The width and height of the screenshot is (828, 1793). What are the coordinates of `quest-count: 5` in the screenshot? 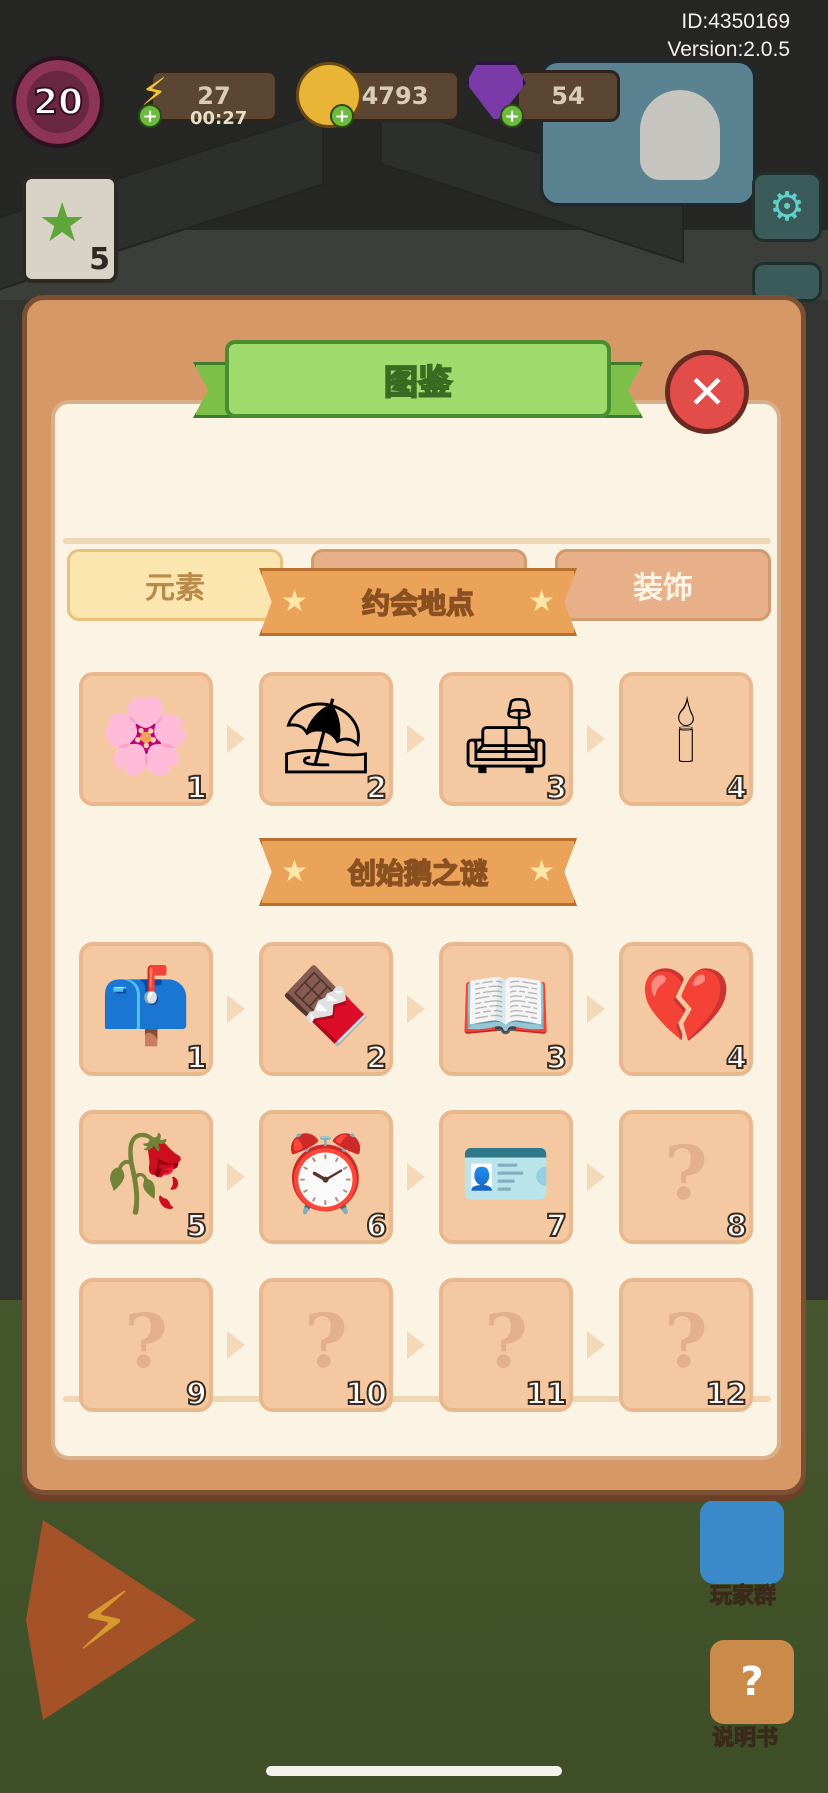 It's located at (99, 259).